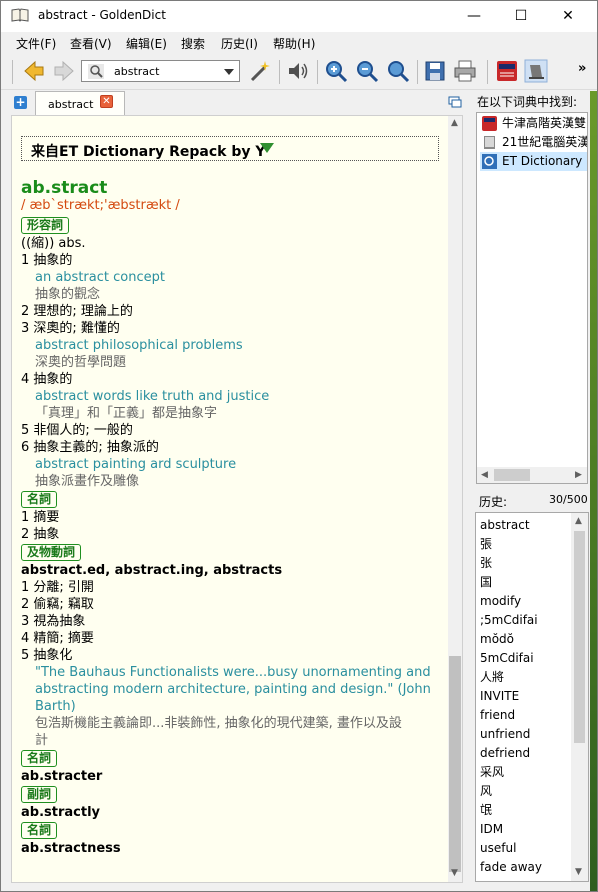 The width and height of the screenshot is (598, 892). What do you see at coordinates (64, 71) in the screenshot?
I see `forward-arrow-icon` at bounding box center [64, 71].